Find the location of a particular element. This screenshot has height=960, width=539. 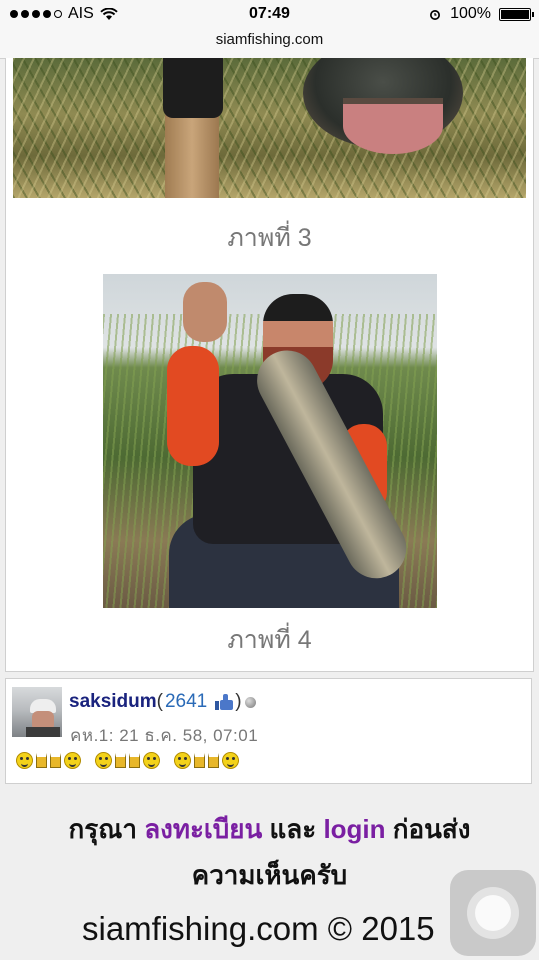

url-text: siamfishing.com is located at coordinates (269, 39).